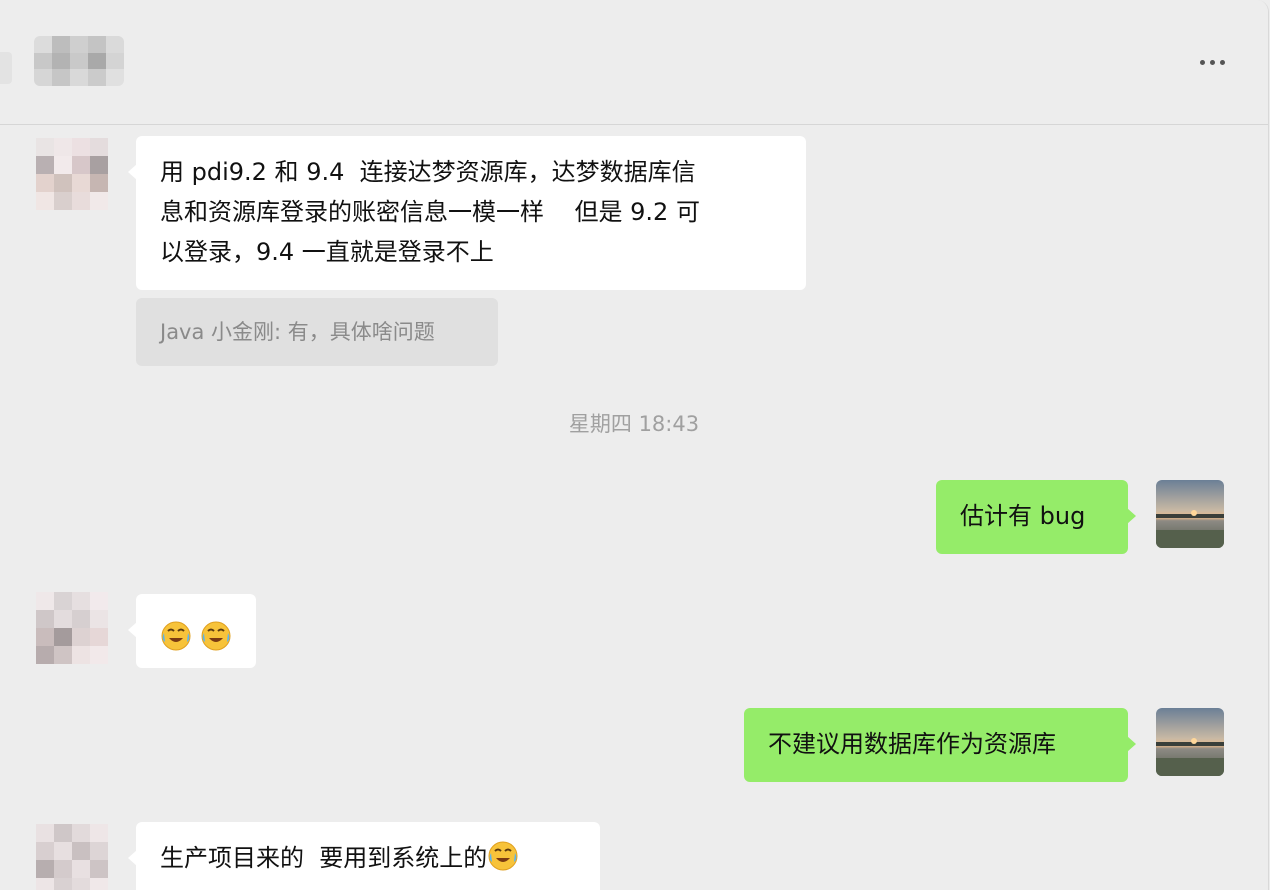  What do you see at coordinates (1023, 516) in the screenshot?
I see `message-text: 估计有 bug` at bounding box center [1023, 516].